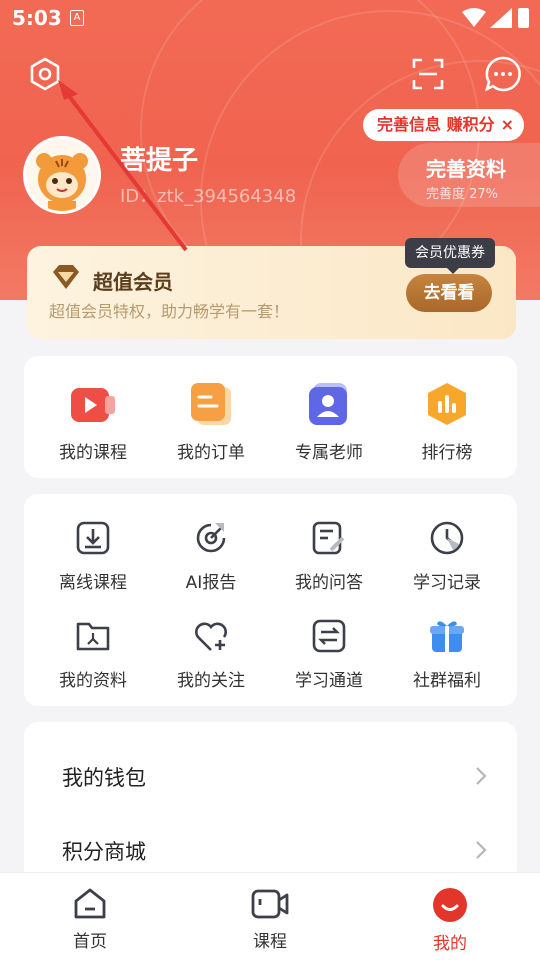  I want to click on scan-button, so click(428, 74).